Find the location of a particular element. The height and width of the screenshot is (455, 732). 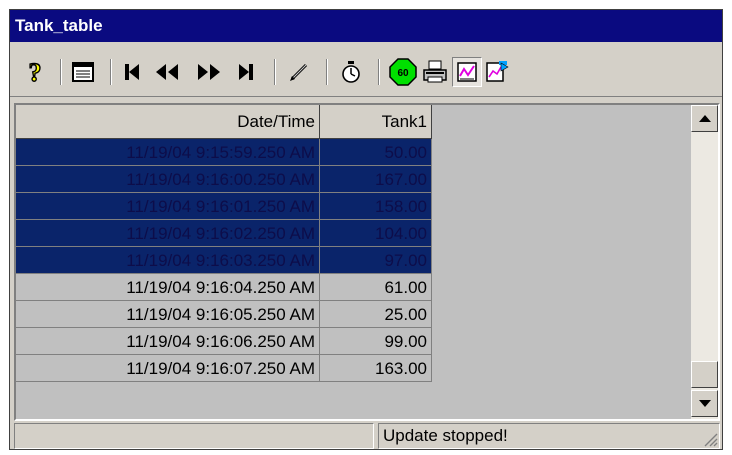

table-cell-datetime: 11/19/04 9:16:02.250 AM is located at coordinates (168, 233).